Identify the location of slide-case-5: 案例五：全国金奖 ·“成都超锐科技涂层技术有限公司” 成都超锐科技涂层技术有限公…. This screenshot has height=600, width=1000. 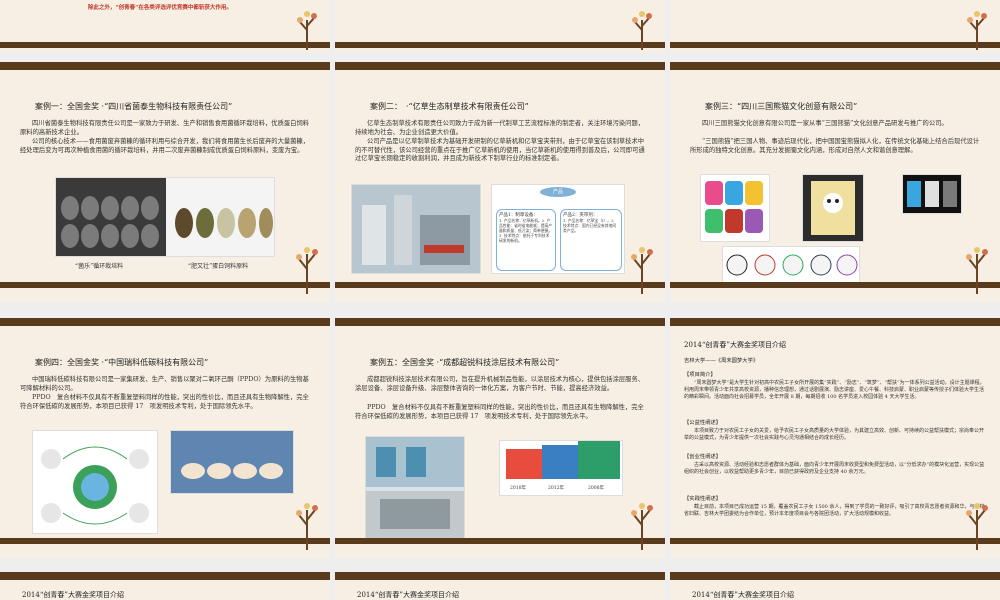
(500, 438).